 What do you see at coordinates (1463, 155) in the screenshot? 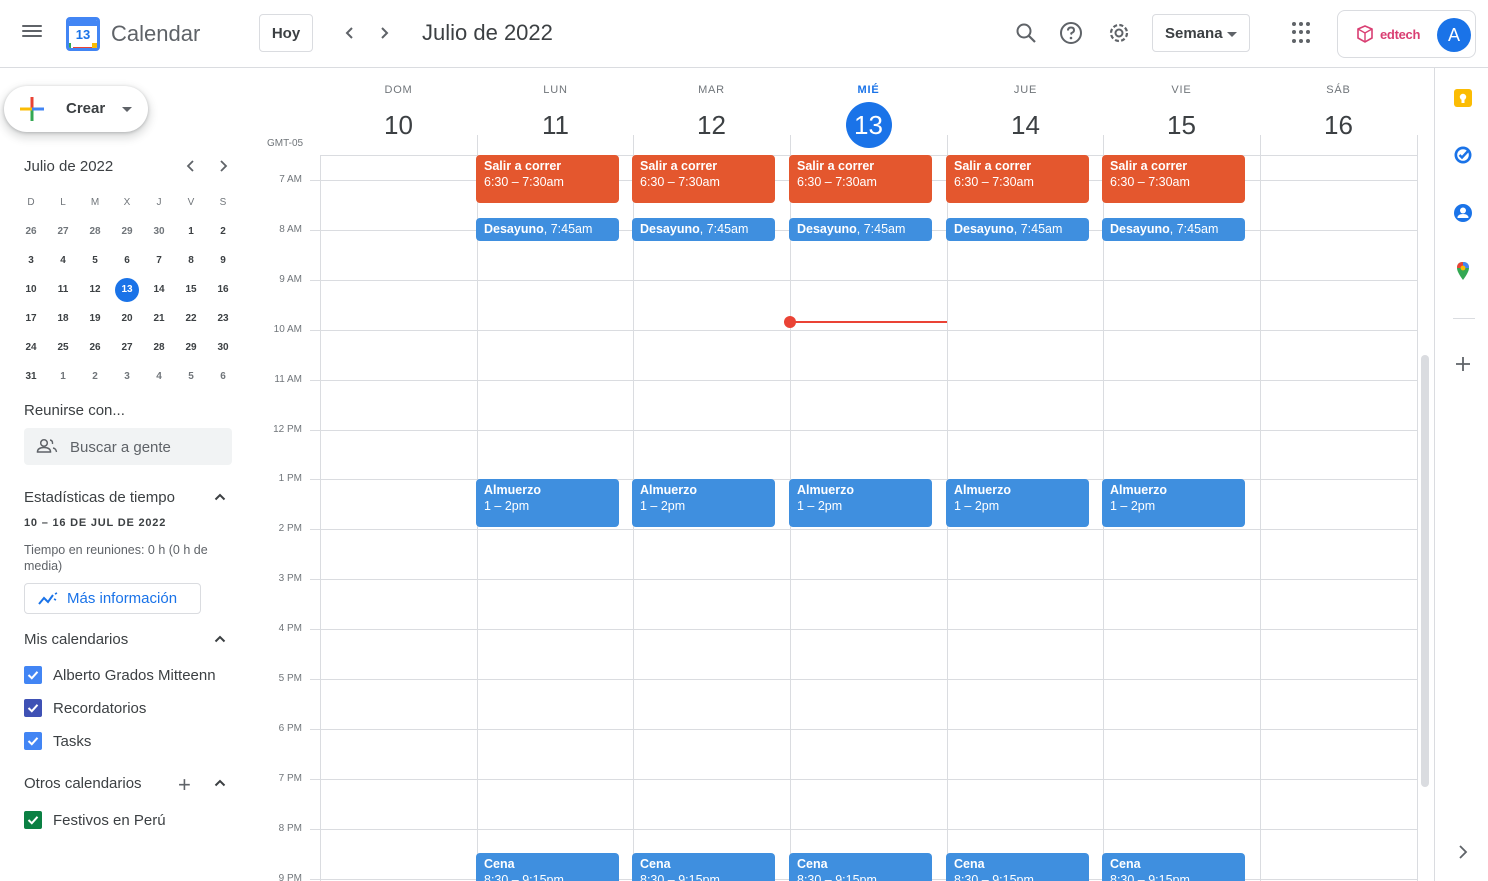
I see `tasks-icon` at bounding box center [1463, 155].